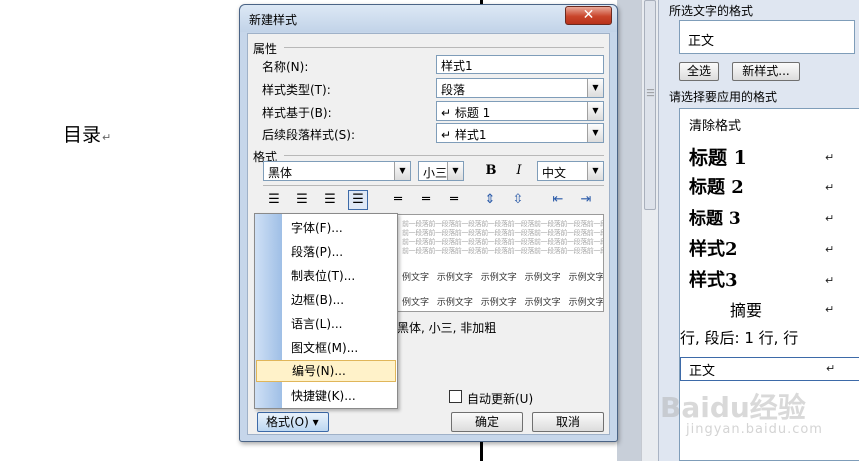 This screenshot has height=461, width=859. Describe the element at coordinates (297, 113) in the screenshot. I see `based-on-label: 样式基于(B):` at that location.